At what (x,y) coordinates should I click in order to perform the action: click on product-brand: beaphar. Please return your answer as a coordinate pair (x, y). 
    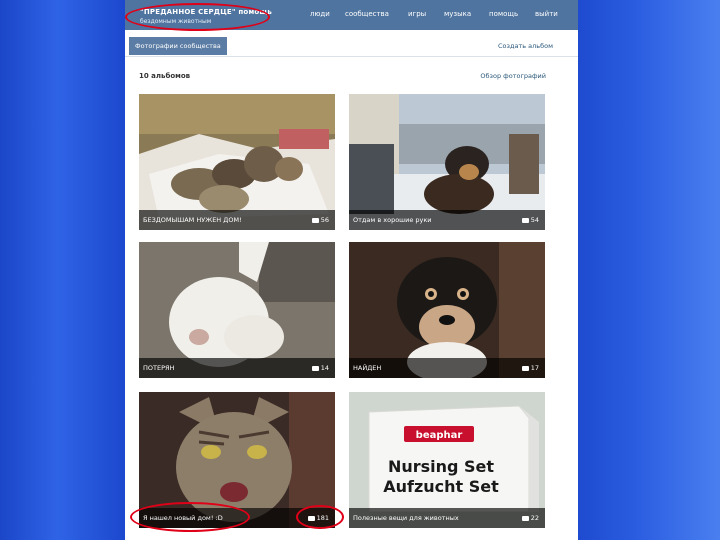
    Looking at the image, I should click on (439, 435).